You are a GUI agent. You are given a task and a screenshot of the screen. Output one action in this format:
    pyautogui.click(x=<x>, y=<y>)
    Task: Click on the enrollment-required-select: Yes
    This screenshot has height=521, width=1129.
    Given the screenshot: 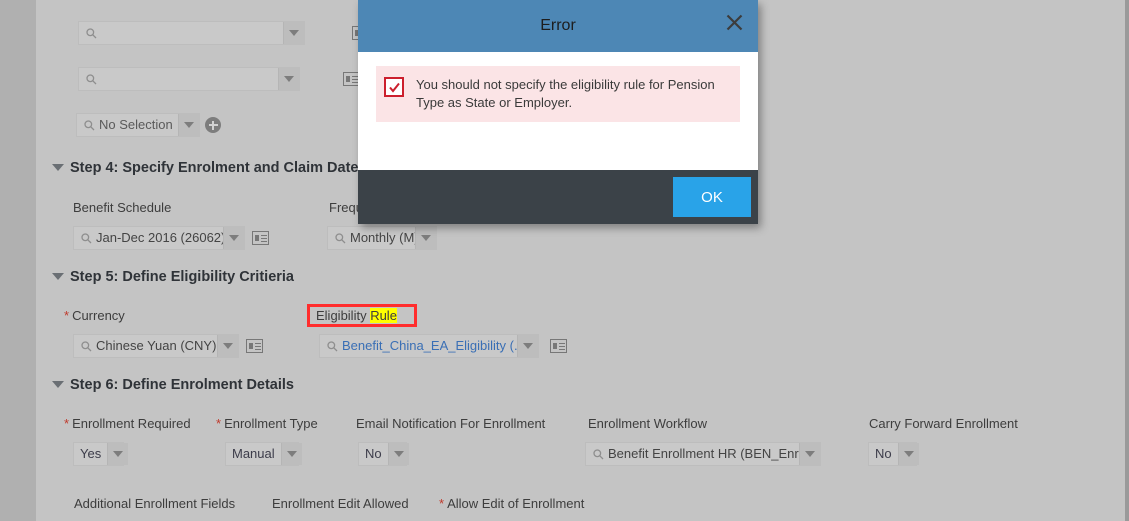 What is the action you would take?
    pyautogui.click(x=101, y=454)
    